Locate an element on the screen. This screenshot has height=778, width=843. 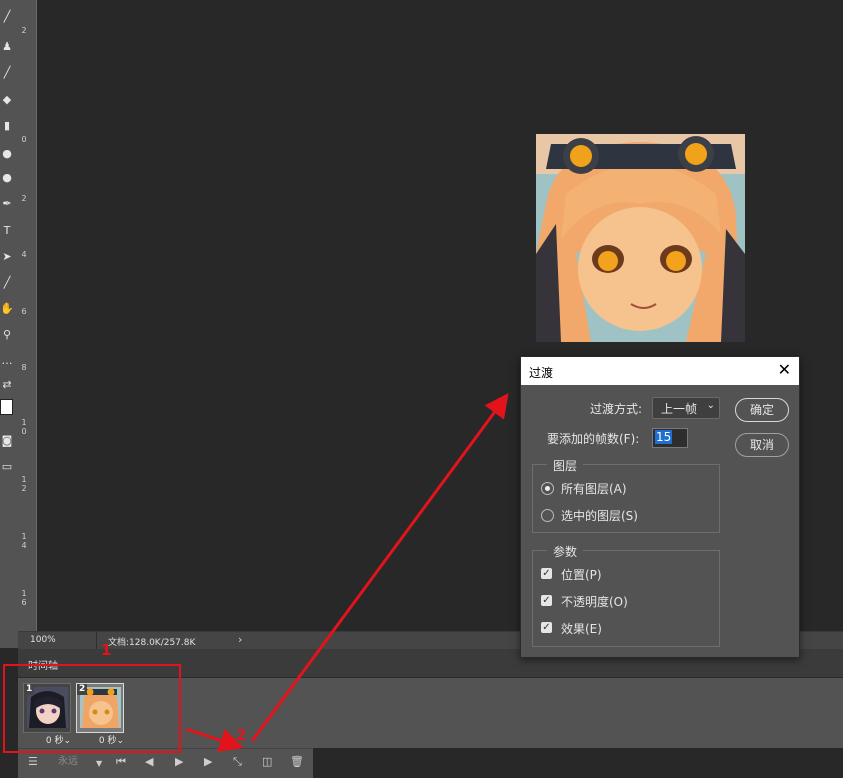
position-label: 位置(P) is located at coordinates (581, 575).